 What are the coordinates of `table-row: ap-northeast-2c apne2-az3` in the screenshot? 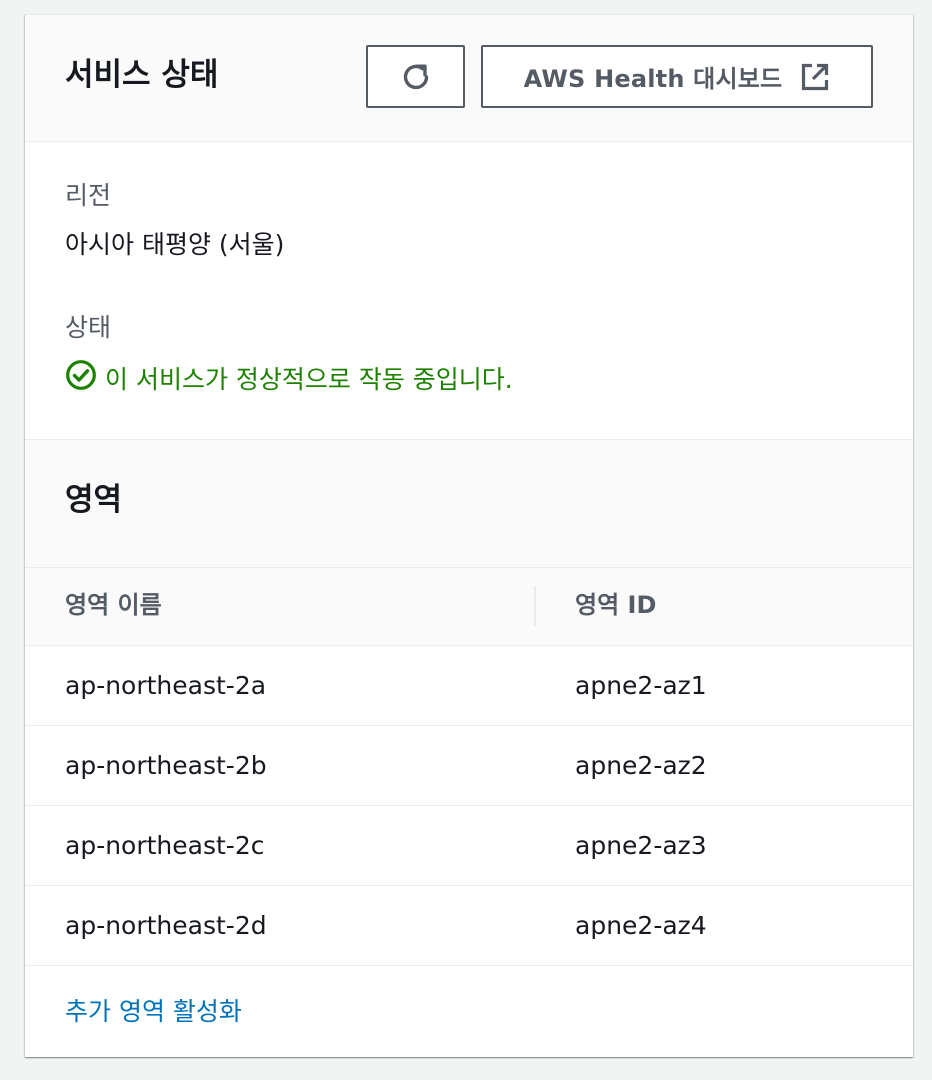 It's located at (469, 846).